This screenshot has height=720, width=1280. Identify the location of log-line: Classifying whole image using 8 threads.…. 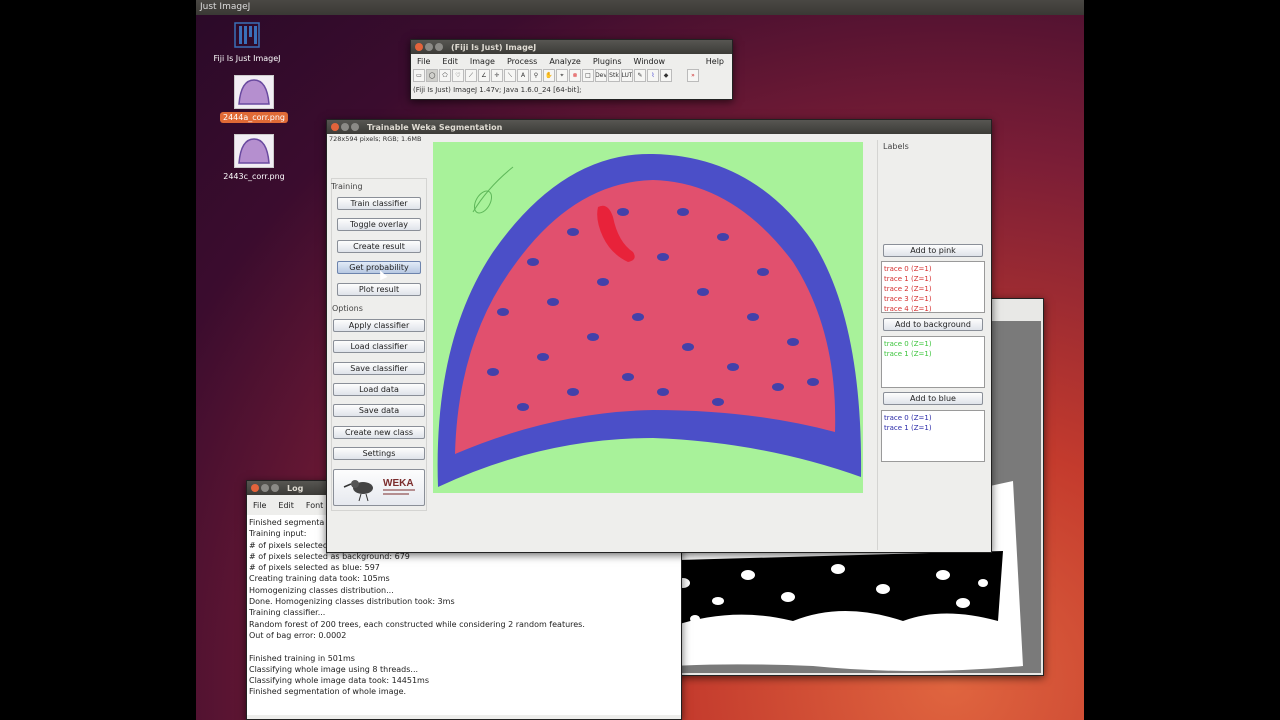
(334, 669).